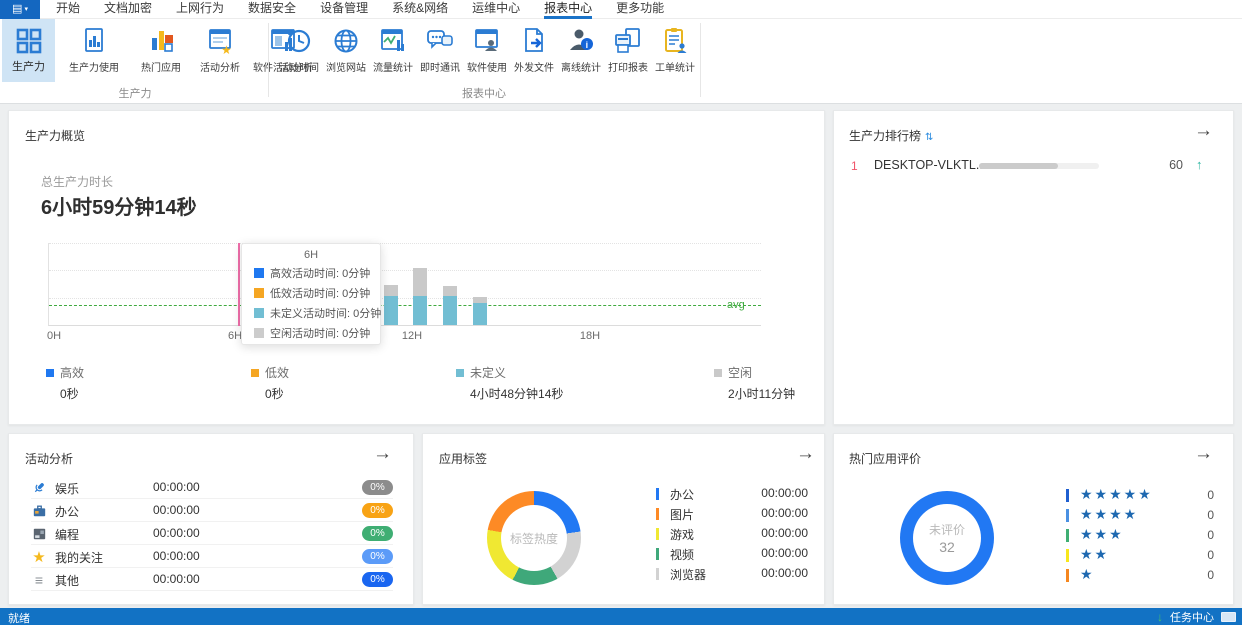 This screenshot has height=625, width=1242. I want to click on total-productivity-value: 6小时59分钟14秒, so click(119, 208).